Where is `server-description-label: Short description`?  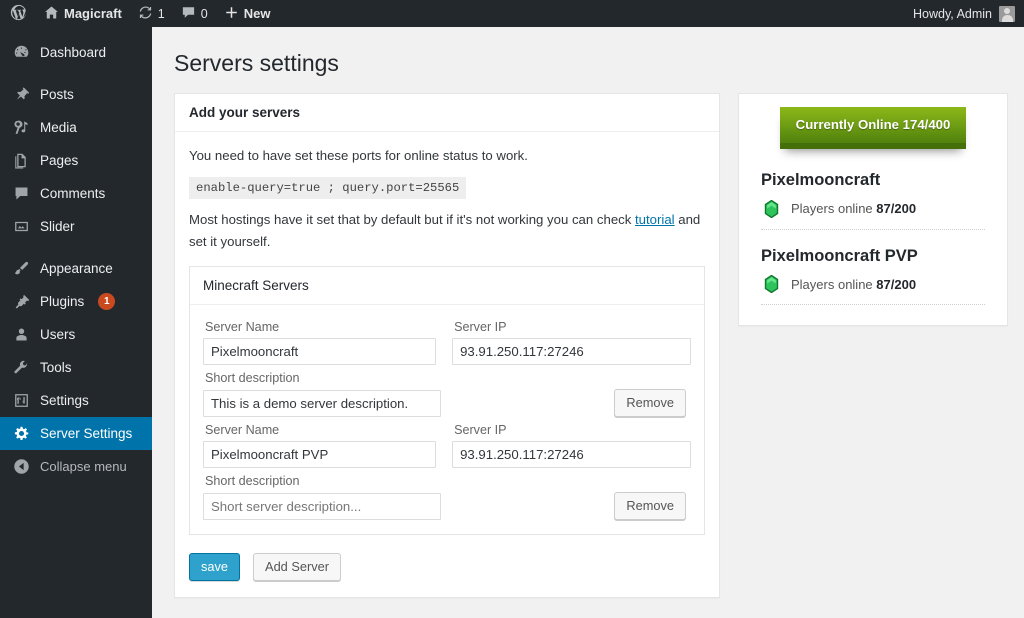
server-description-label: Short description is located at coordinates (252, 481).